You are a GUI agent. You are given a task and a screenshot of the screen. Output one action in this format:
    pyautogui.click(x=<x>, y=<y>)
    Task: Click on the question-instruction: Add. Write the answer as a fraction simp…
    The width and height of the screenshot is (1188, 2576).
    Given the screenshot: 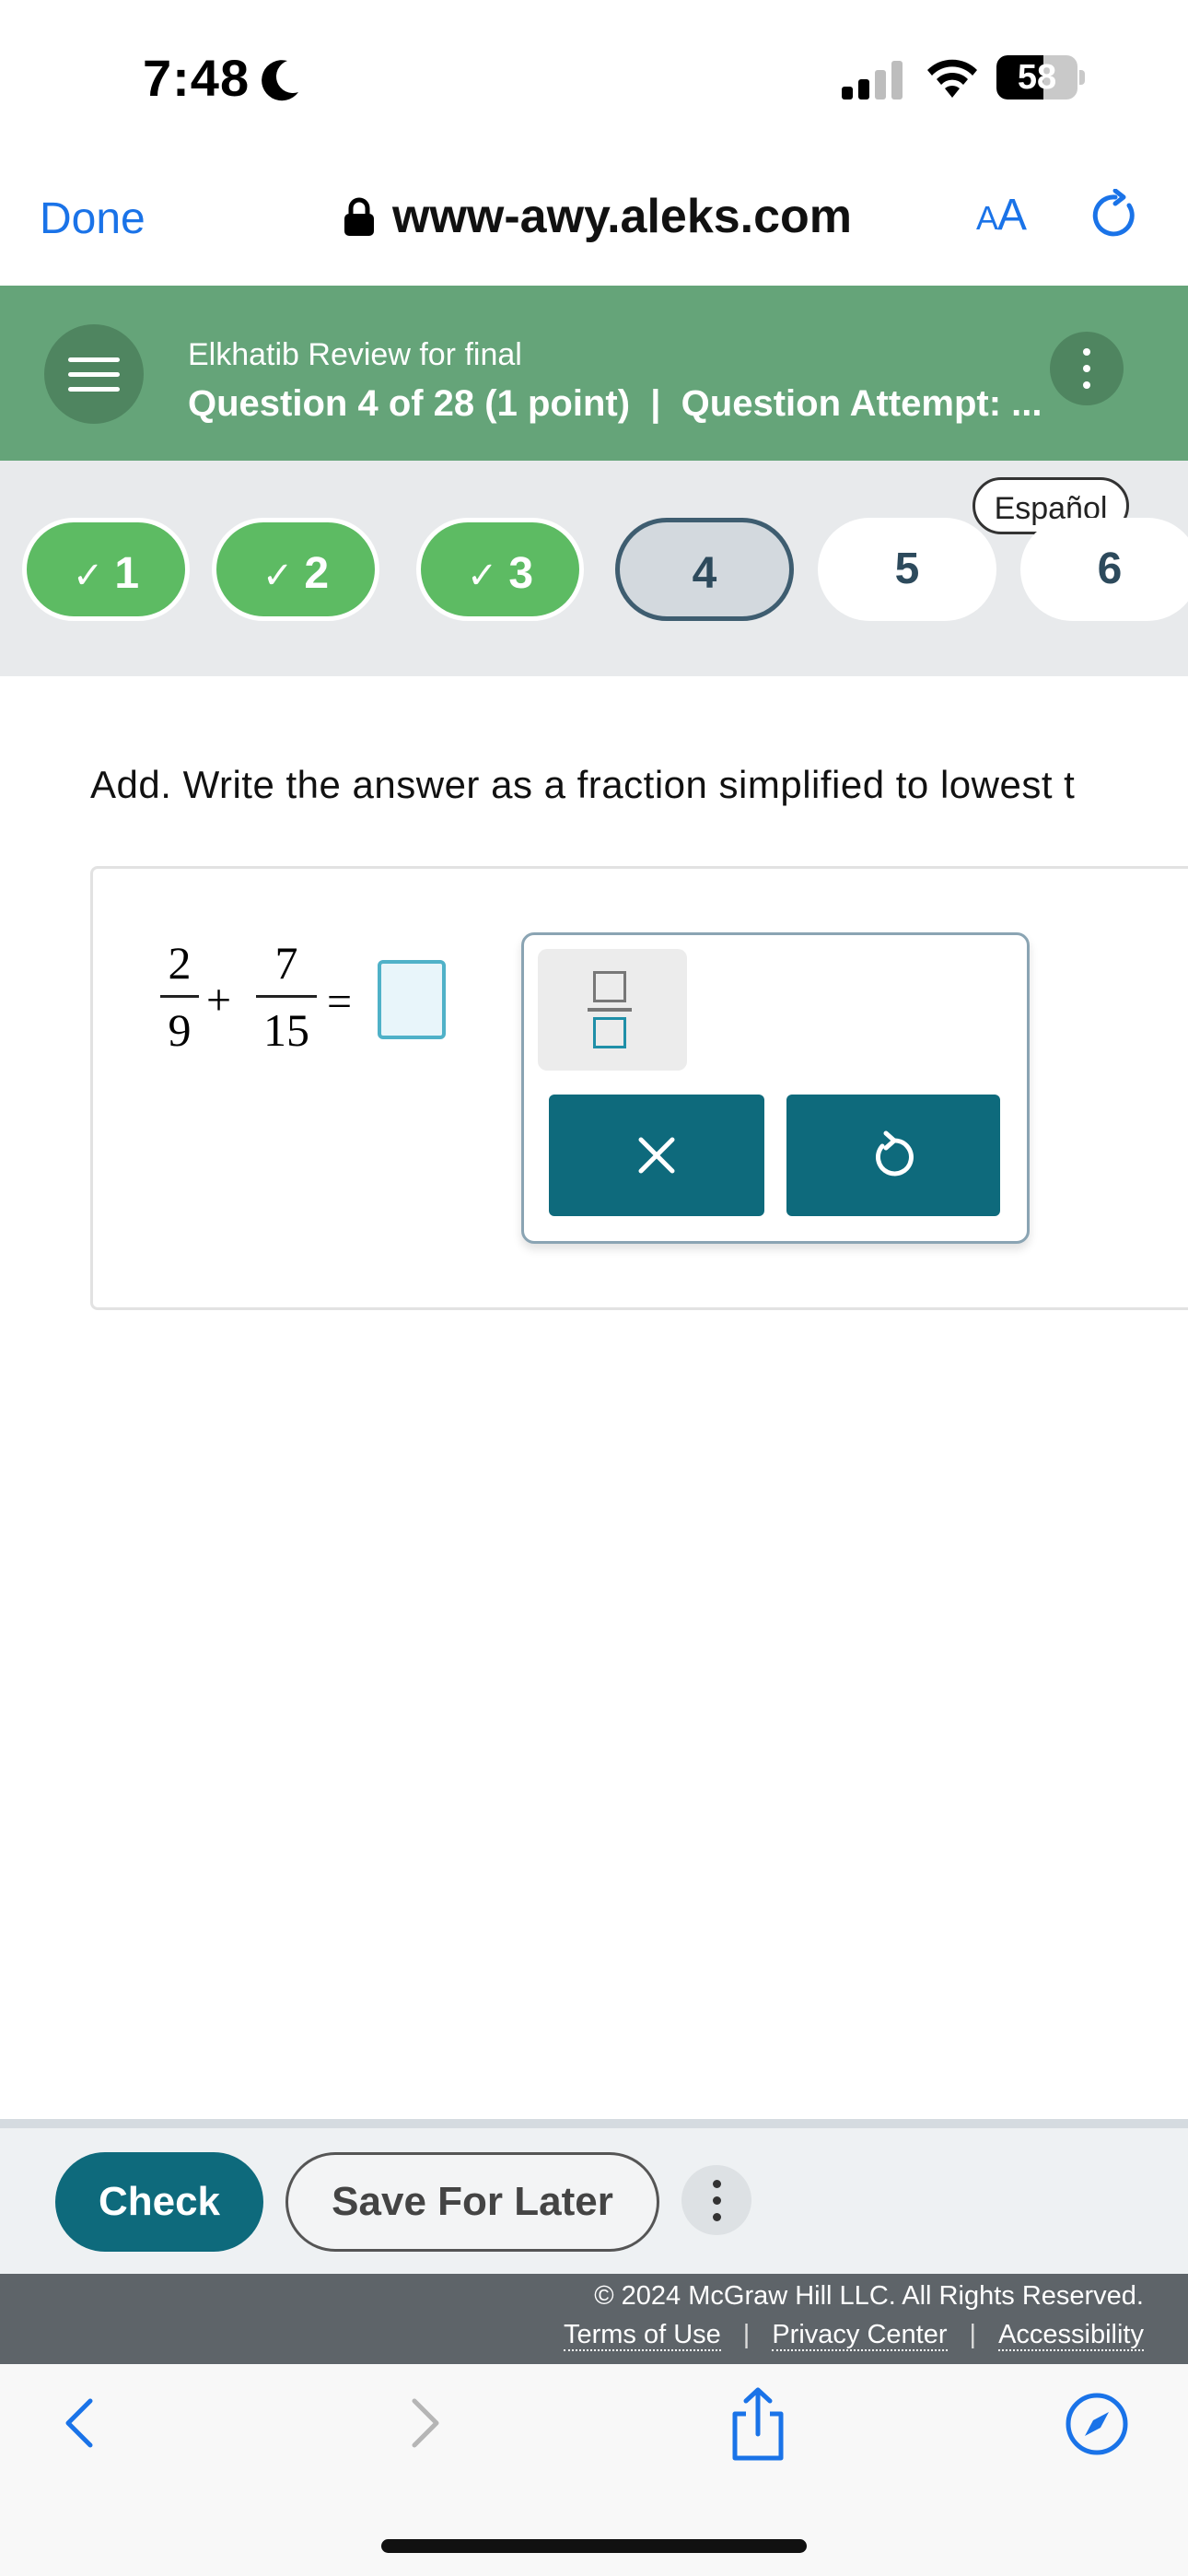 What is the action you would take?
    pyautogui.click(x=583, y=784)
    